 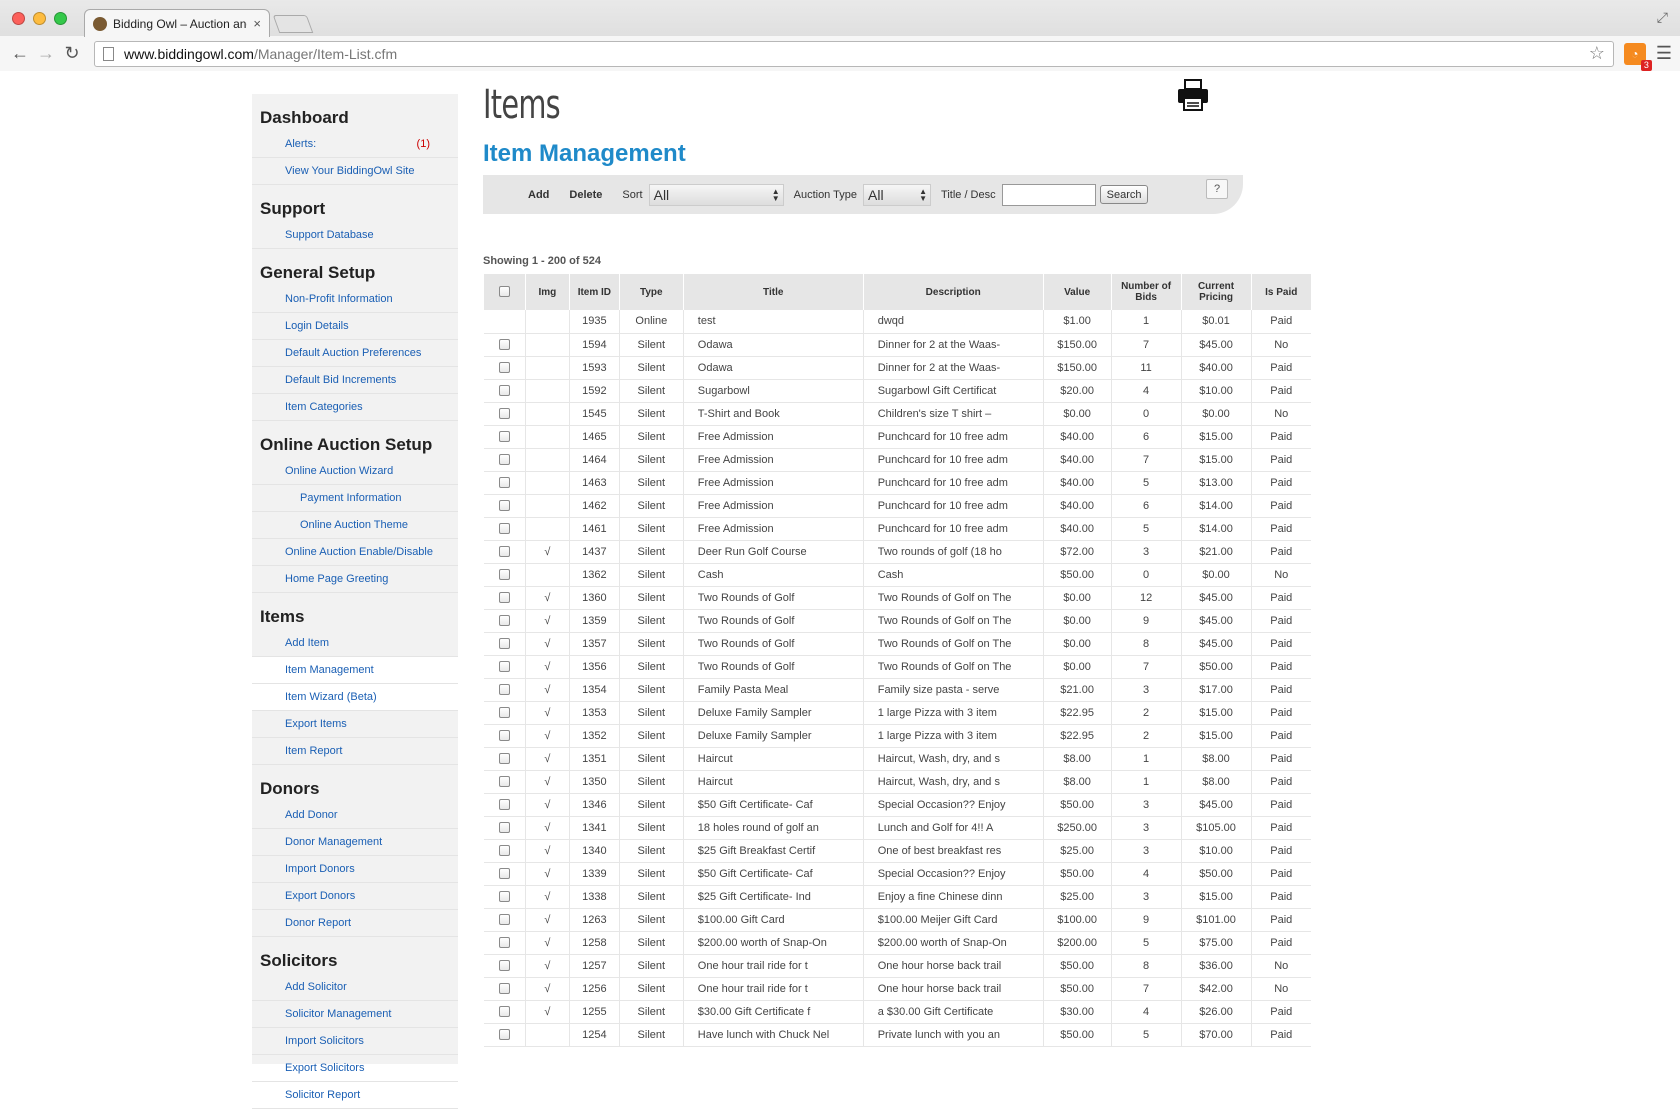 What do you see at coordinates (355, 643) in the screenshot?
I see `sidebar-item-add-item: Add Item` at bounding box center [355, 643].